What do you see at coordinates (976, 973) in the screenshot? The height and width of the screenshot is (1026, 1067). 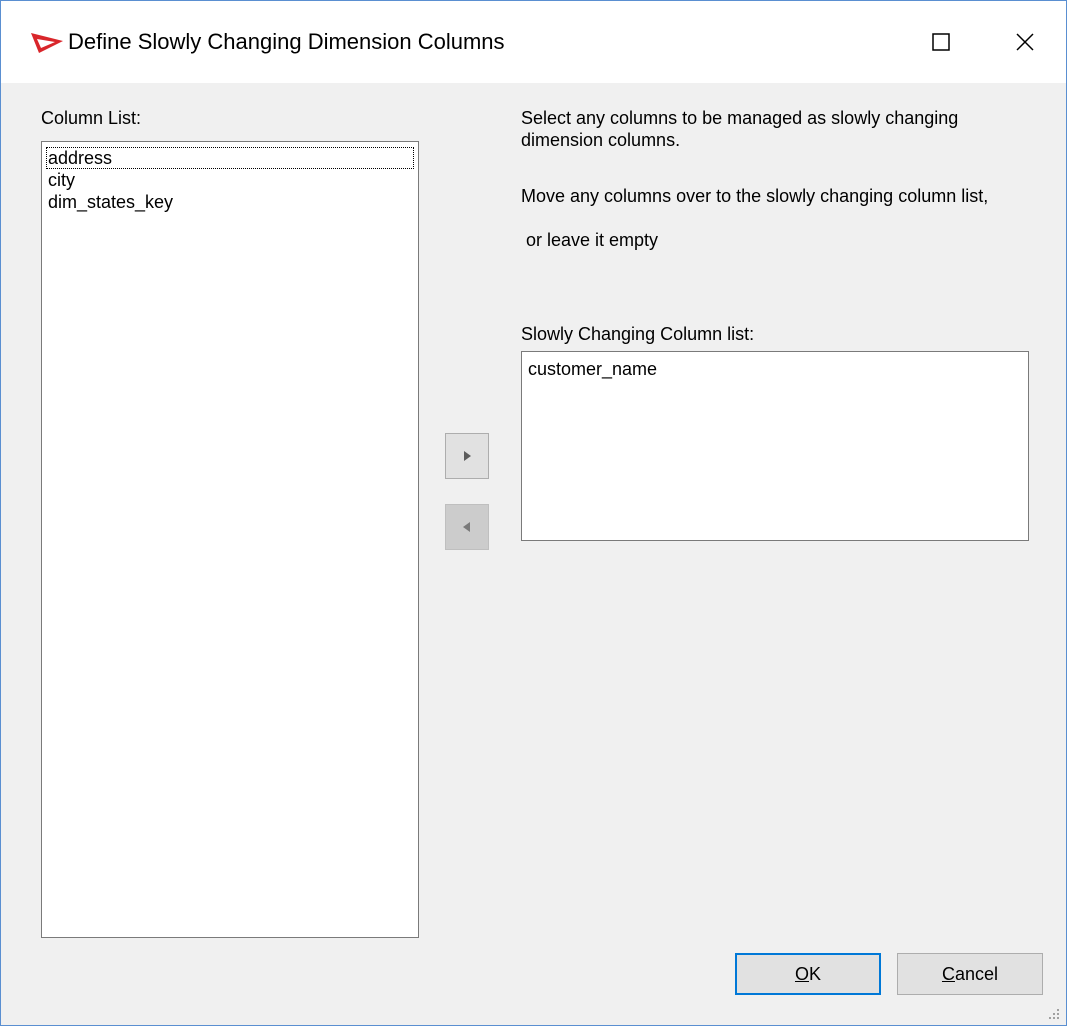 I see `cancel-label-rest: ancel` at bounding box center [976, 973].